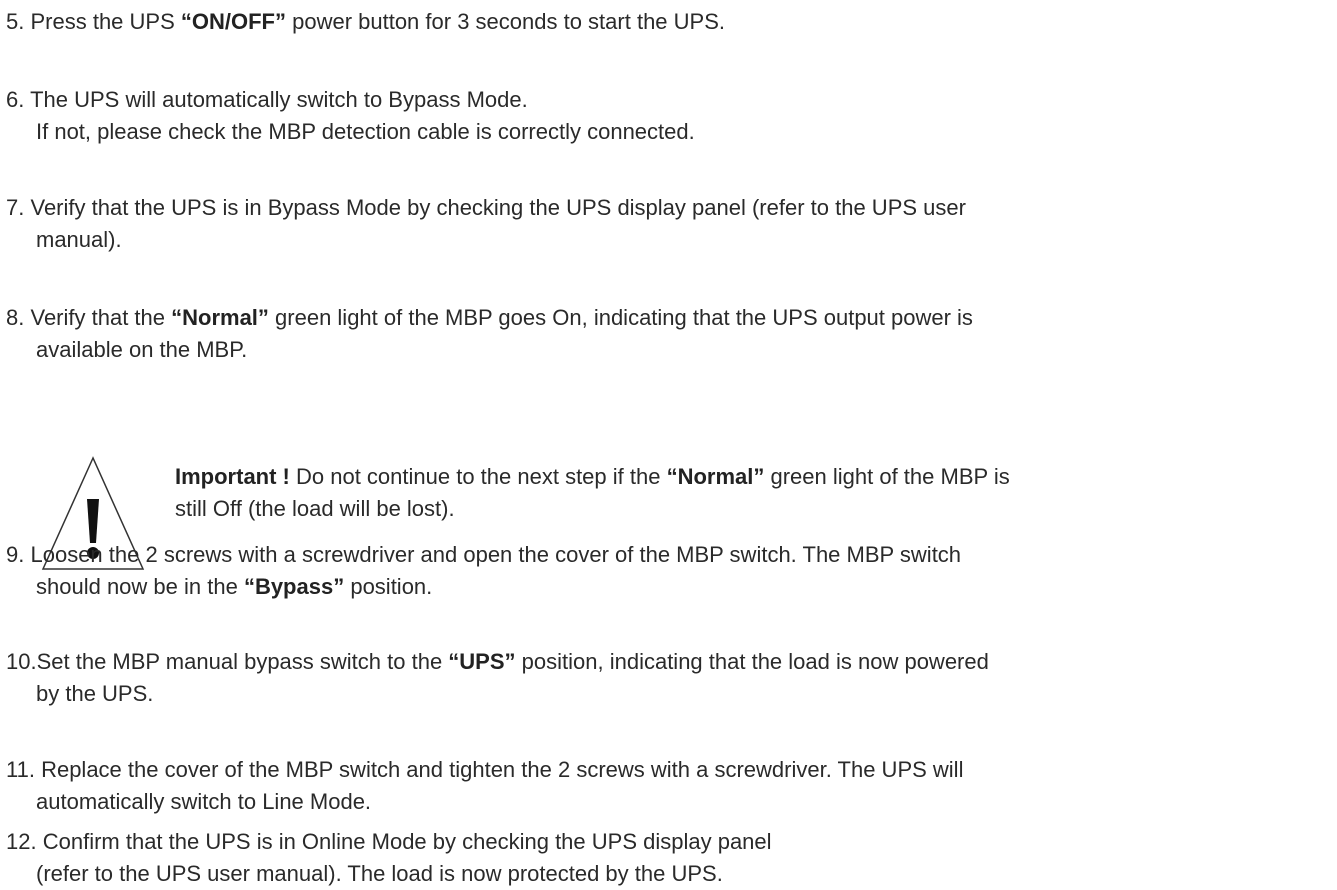  What do you see at coordinates (15, 317) in the screenshot?
I see `step-number: 8.` at bounding box center [15, 317].